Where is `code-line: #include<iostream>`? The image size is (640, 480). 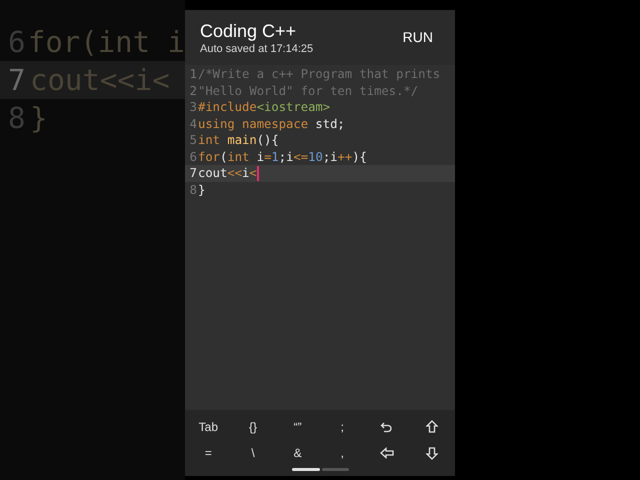
code-line: #include<iostream> is located at coordinates (264, 107).